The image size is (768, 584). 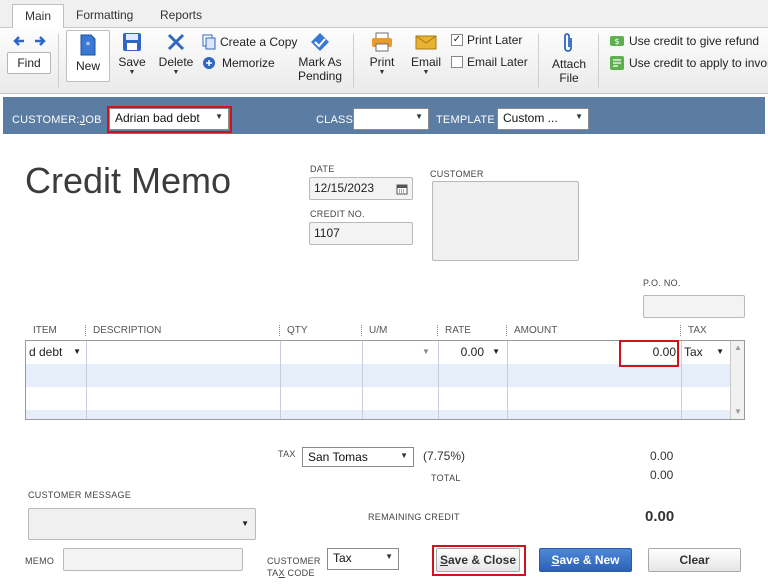 What do you see at coordinates (176, 62) in the screenshot?
I see `delete-label: Delete` at bounding box center [176, 62].